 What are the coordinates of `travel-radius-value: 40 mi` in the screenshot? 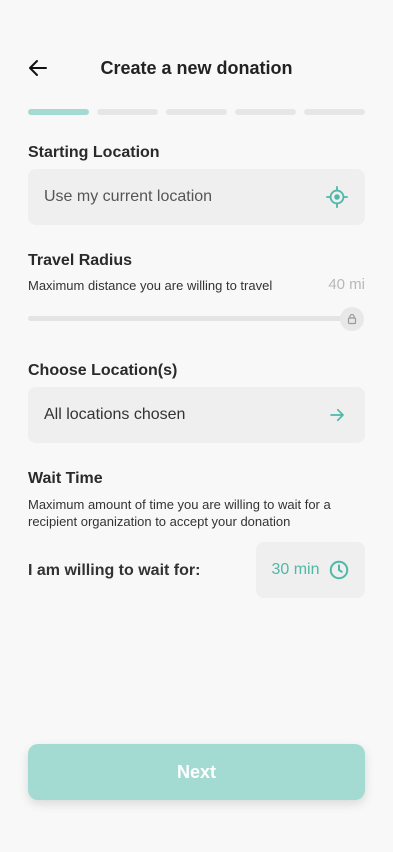 It's located at (346, 284).